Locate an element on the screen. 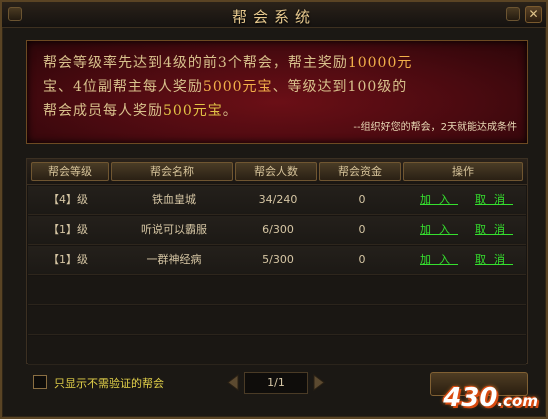 The width and height of the screenshot is (548, 419). table-row: 【4】级 铁血皇城 34/240 0 加入 取消 is located at coordinates (277, 200).